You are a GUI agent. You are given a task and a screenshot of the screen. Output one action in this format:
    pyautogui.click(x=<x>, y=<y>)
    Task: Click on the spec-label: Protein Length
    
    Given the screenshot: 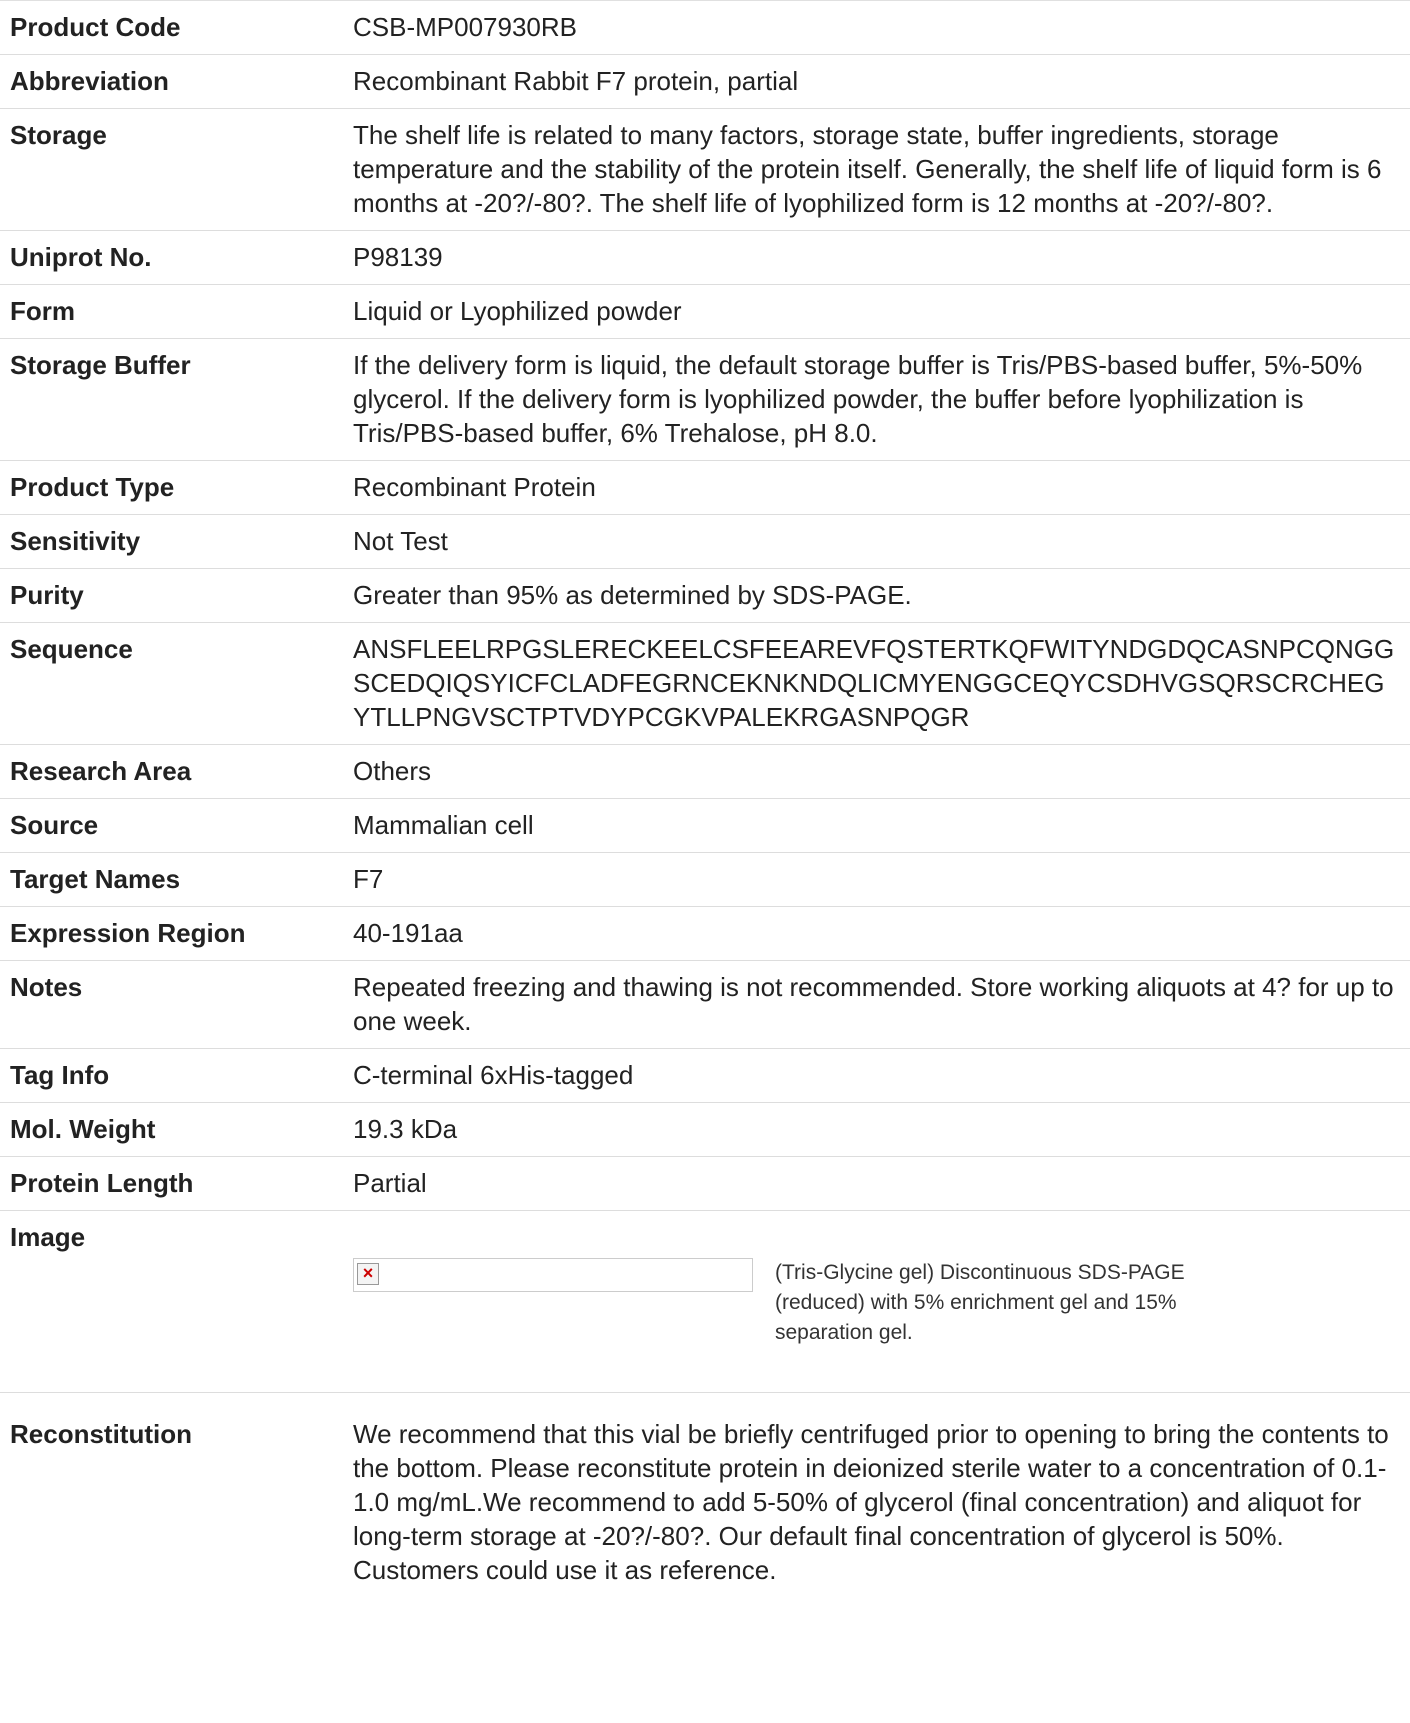 What is the action you would take?
    pyautogui.click(x=176, y=1183)
    